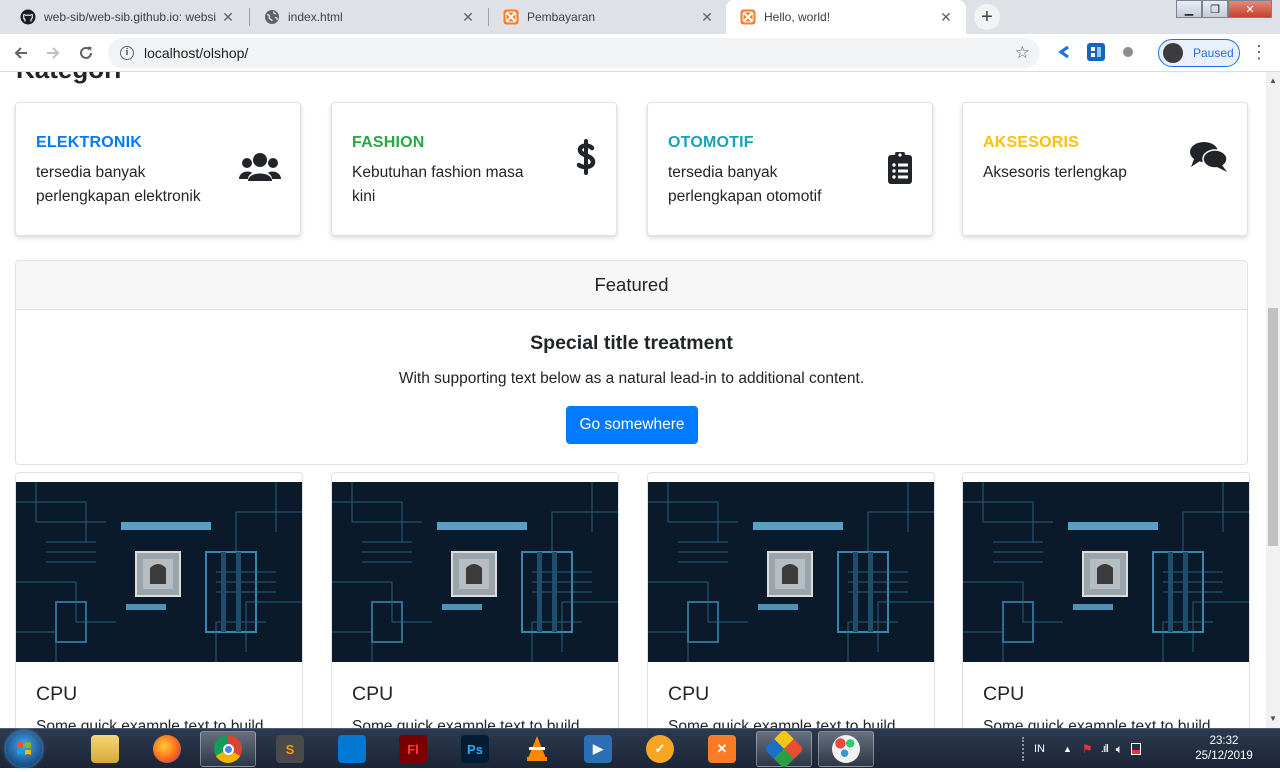 The image size is (1280, 772). What do you see at coordinates (315, 17) in the screenshot?
I see `tab-title: index.html` at bounding box center [315, 17].